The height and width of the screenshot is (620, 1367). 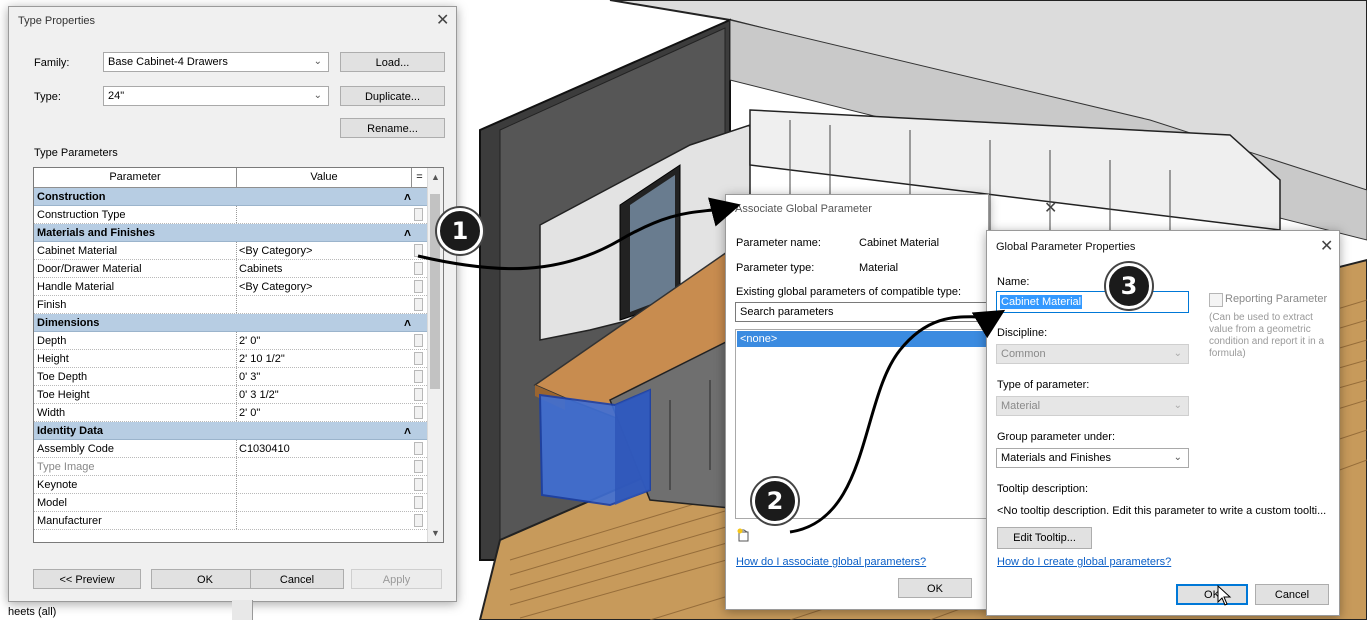 What do you see at coordinates (1013, 282) in the screenshot?
I see `name-label: Name:` at bounding box center [1013, 282].